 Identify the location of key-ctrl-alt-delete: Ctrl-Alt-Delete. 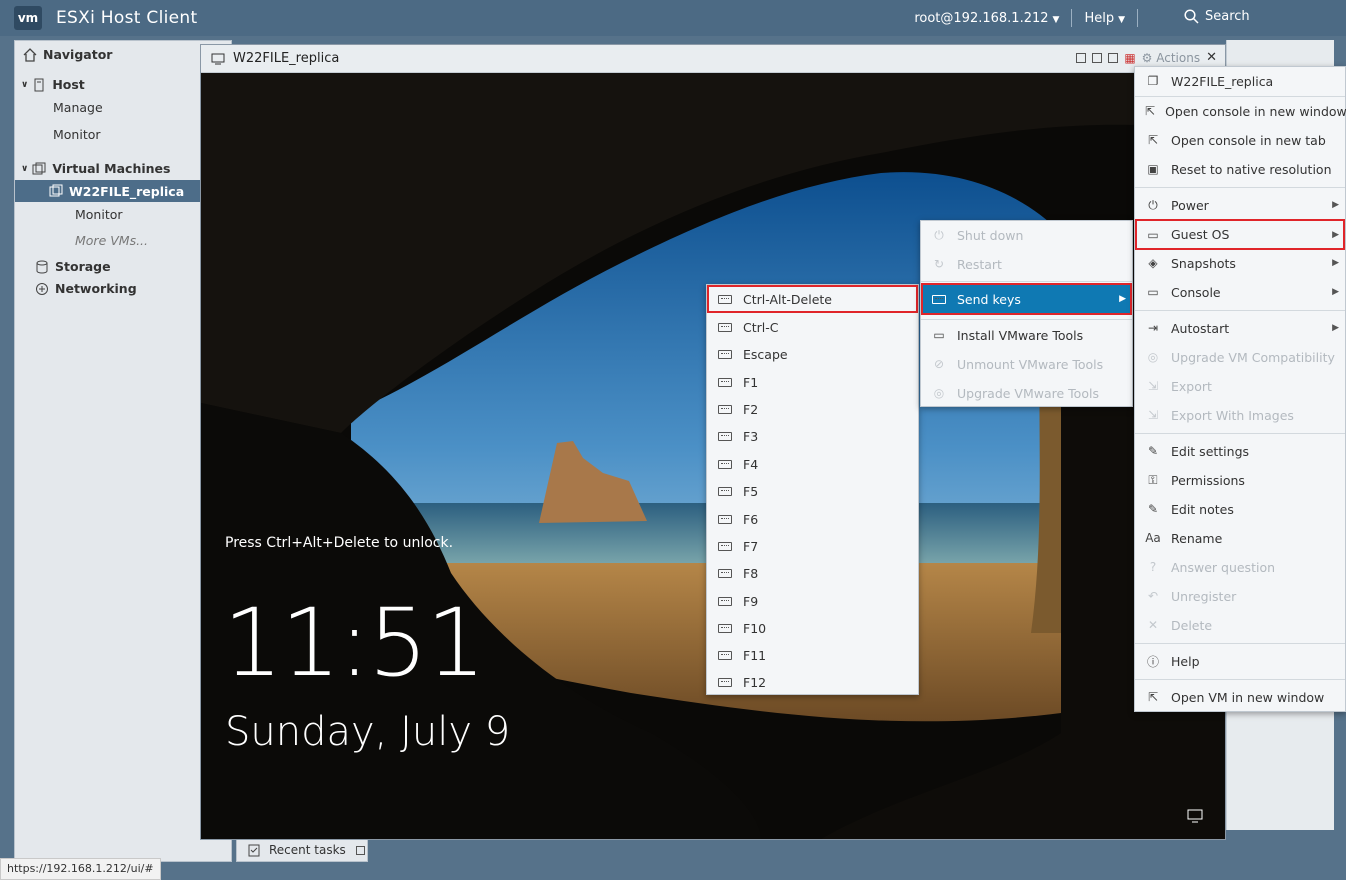
(812, 299).